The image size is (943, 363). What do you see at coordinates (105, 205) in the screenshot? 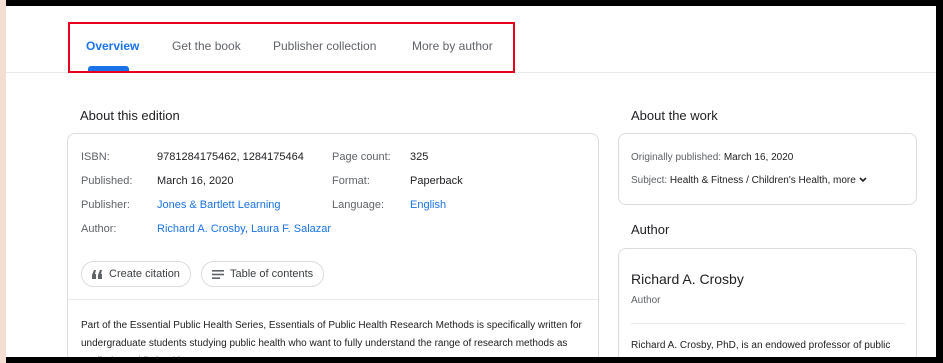
I see `publisher-label: Publisher:` at bounding box center [105, 205].